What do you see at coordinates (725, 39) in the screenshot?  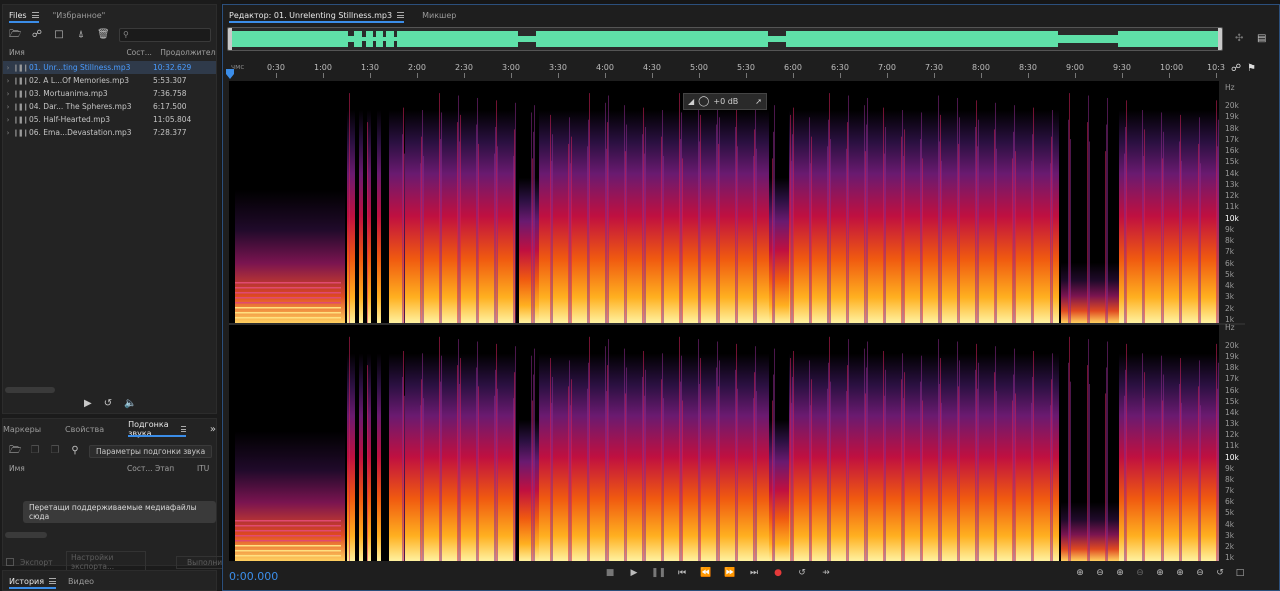 I see `overview-waveform` at bounding box center [725, 39].